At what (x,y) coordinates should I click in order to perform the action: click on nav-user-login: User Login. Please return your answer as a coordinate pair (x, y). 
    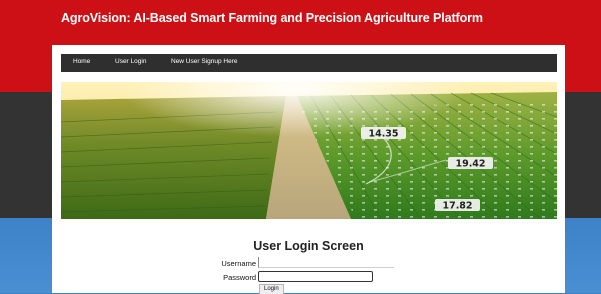
    Looking at the image, I should click on (130, 61).